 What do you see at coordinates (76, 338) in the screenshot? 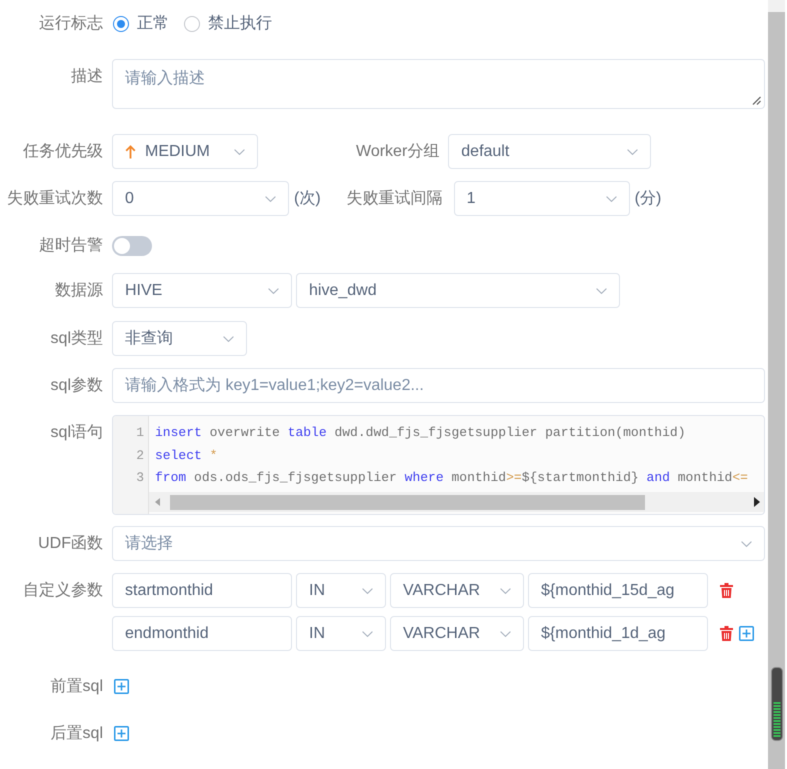
I see `field-label: sql类型` at bounding box center [76, 338].